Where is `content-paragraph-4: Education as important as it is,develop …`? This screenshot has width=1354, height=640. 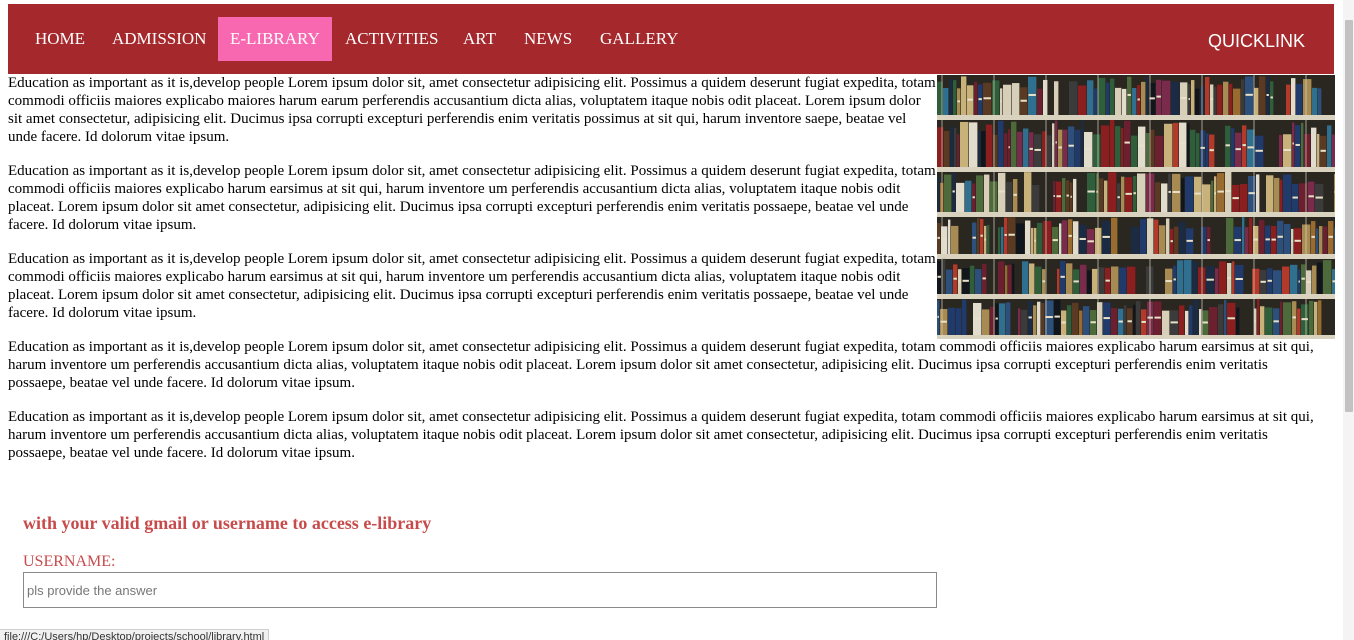
content-paragraph-4: Education as important as it is,develop … is located at coordinates (661, 365).